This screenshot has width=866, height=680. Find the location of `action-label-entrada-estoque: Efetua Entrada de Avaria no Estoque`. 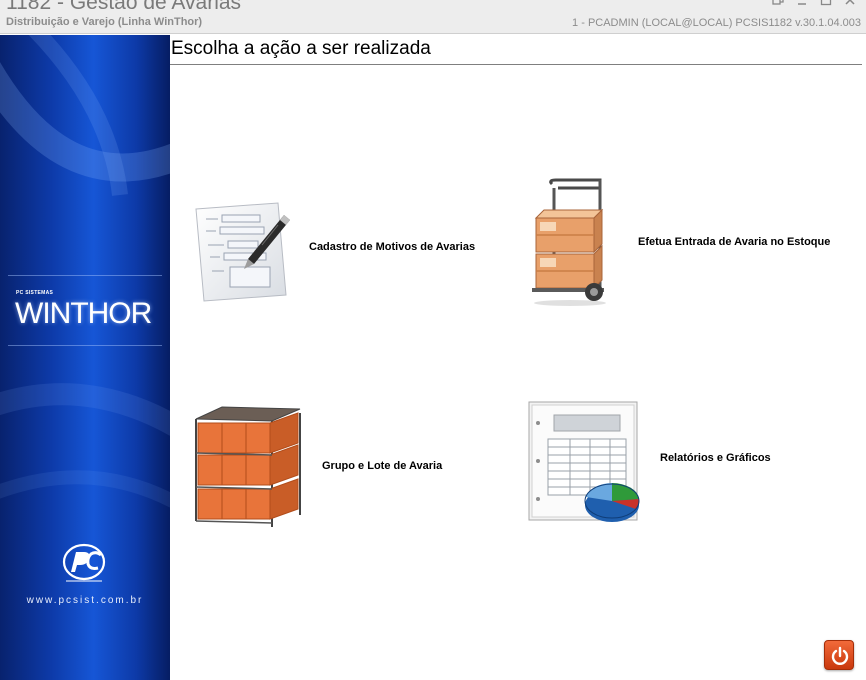

action-label-entrada-estoque: Efetua Entrada de Avaria no Estoque is located at coordinates (734, 242).